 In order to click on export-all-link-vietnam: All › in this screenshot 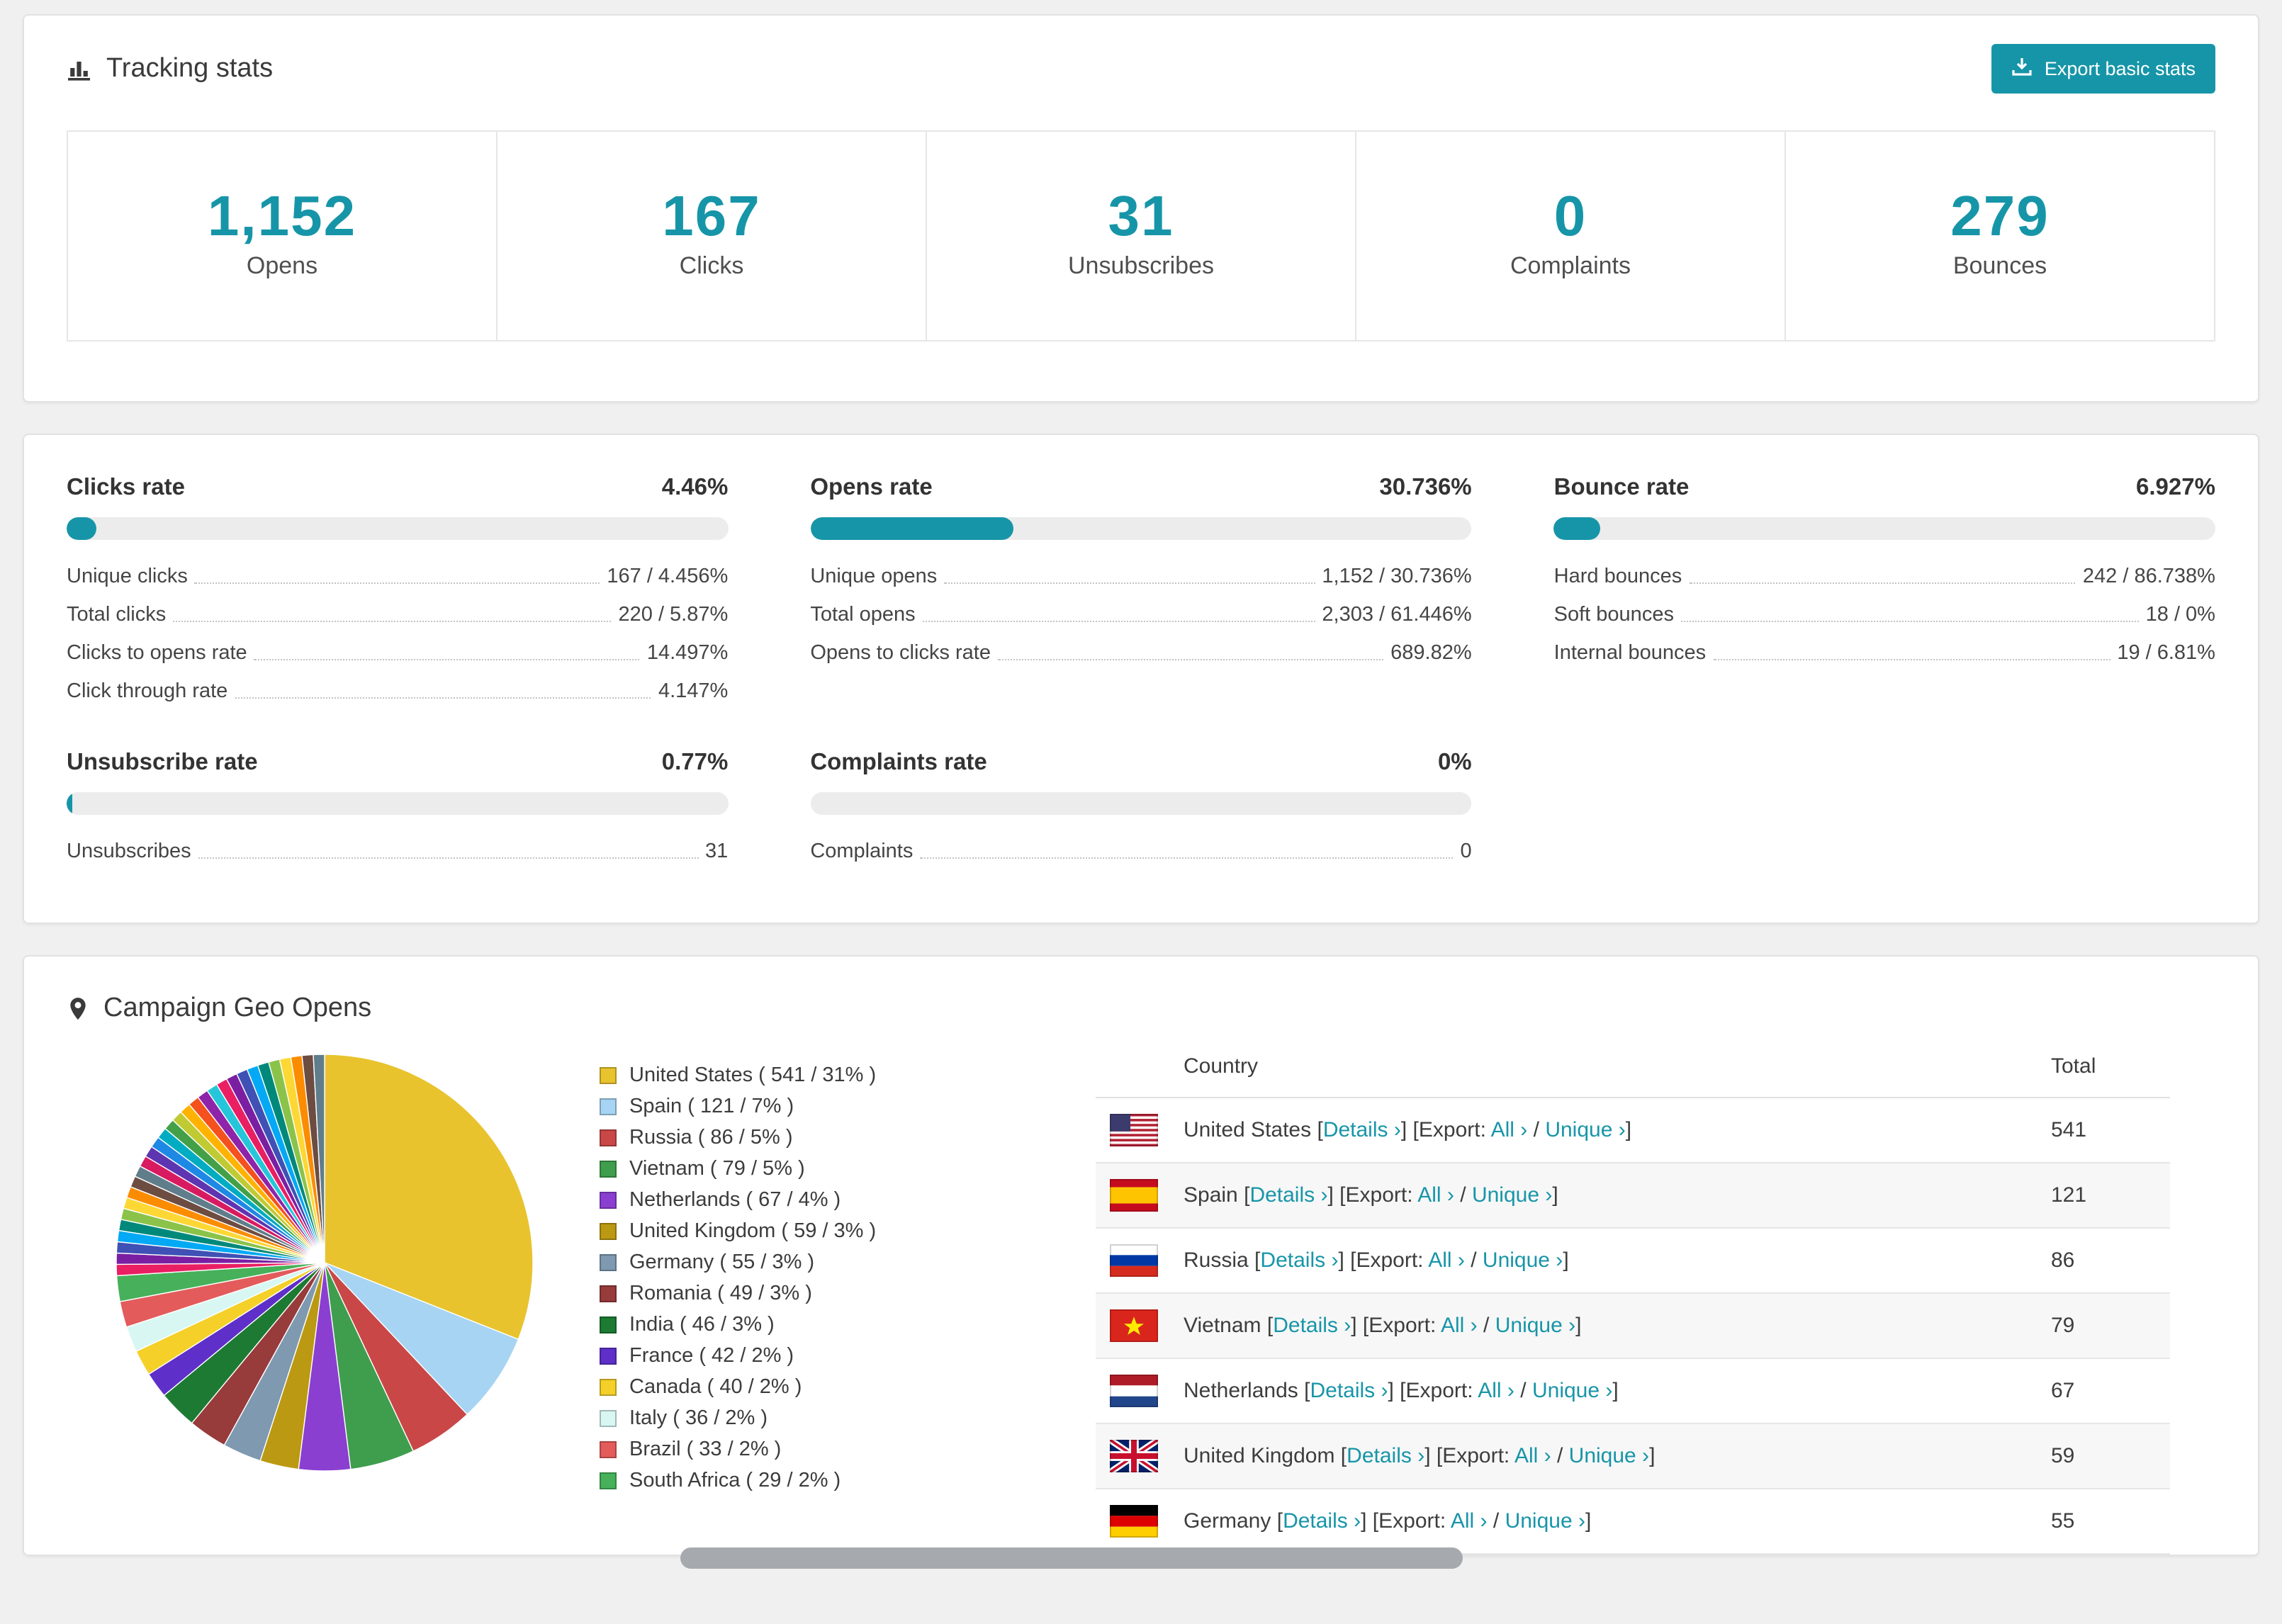, I will do `click(1460, 1326)`.